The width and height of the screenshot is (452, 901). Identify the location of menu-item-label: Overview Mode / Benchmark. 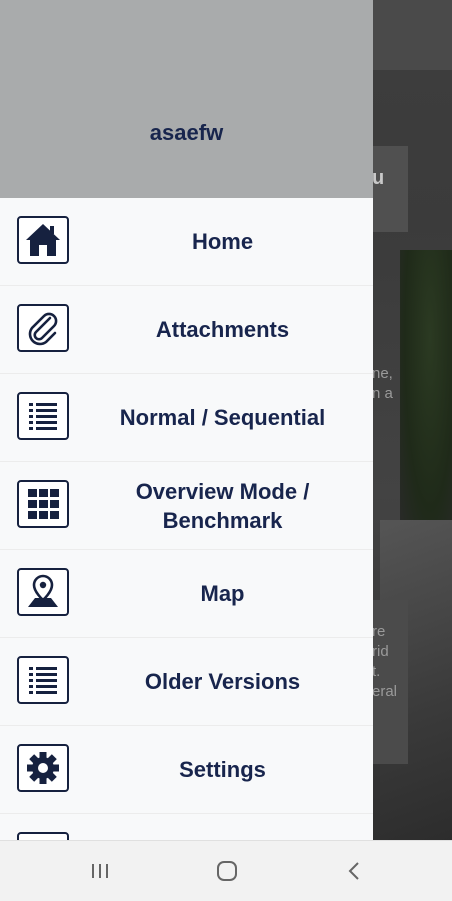
(222, 505).